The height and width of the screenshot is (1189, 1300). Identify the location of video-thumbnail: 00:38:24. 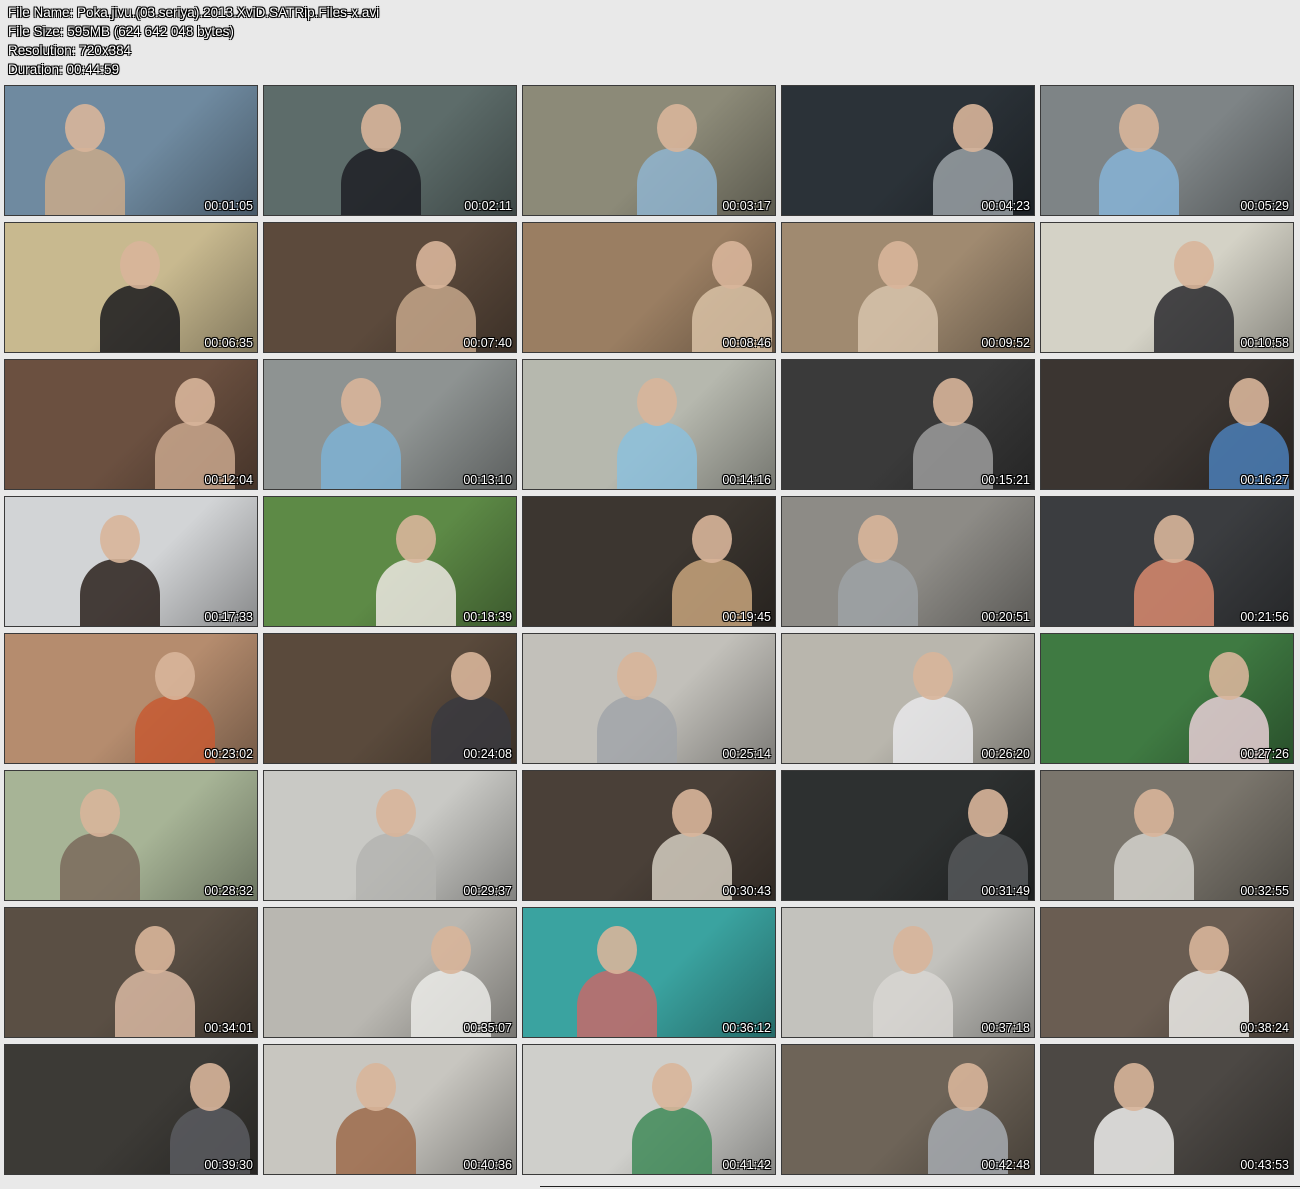
(1167, 972).